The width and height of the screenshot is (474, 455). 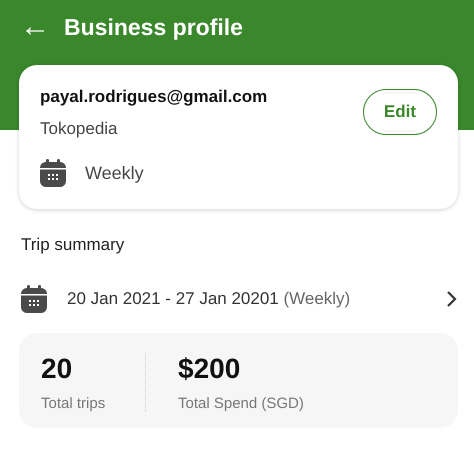 What do you see at coordinates (399, 112) in the screenshot?
I see `edit-button: Edit` at bounding box center [399, 112].